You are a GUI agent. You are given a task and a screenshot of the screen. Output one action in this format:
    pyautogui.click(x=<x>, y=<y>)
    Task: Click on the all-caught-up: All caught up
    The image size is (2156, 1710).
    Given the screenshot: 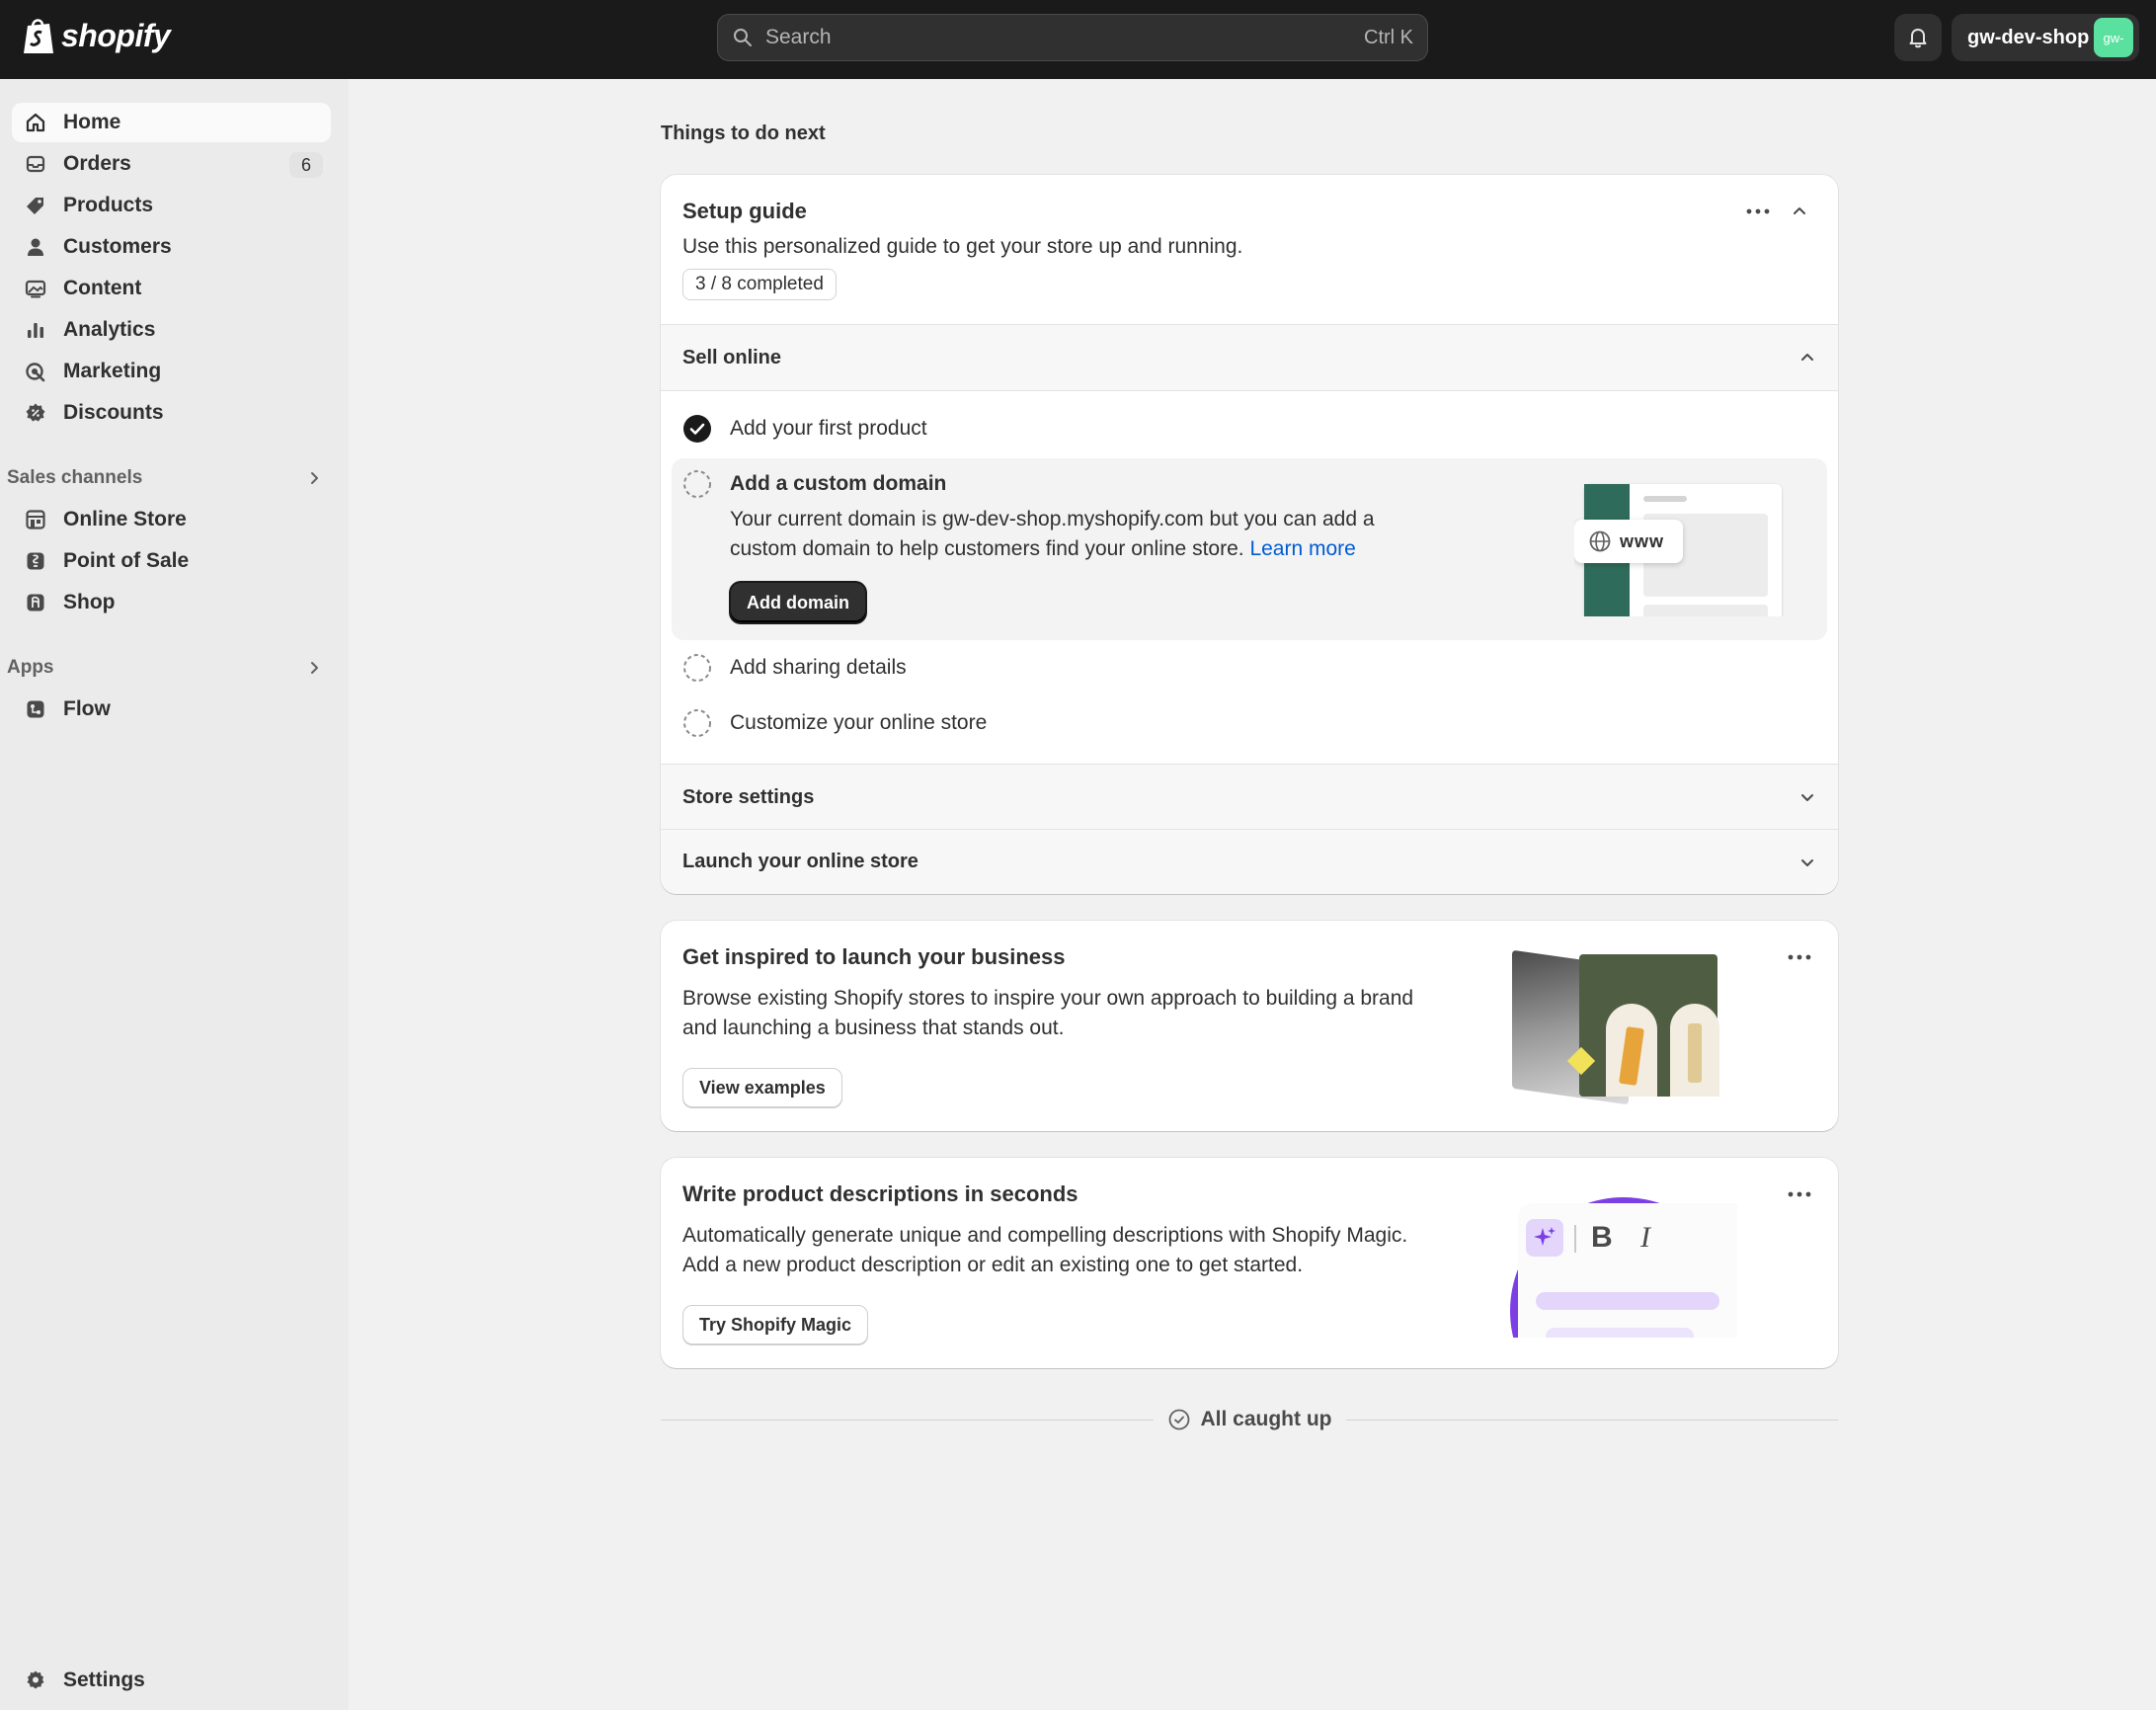 What is the action you would take?
    pyautogui.click(x=1250, y=1419)
    